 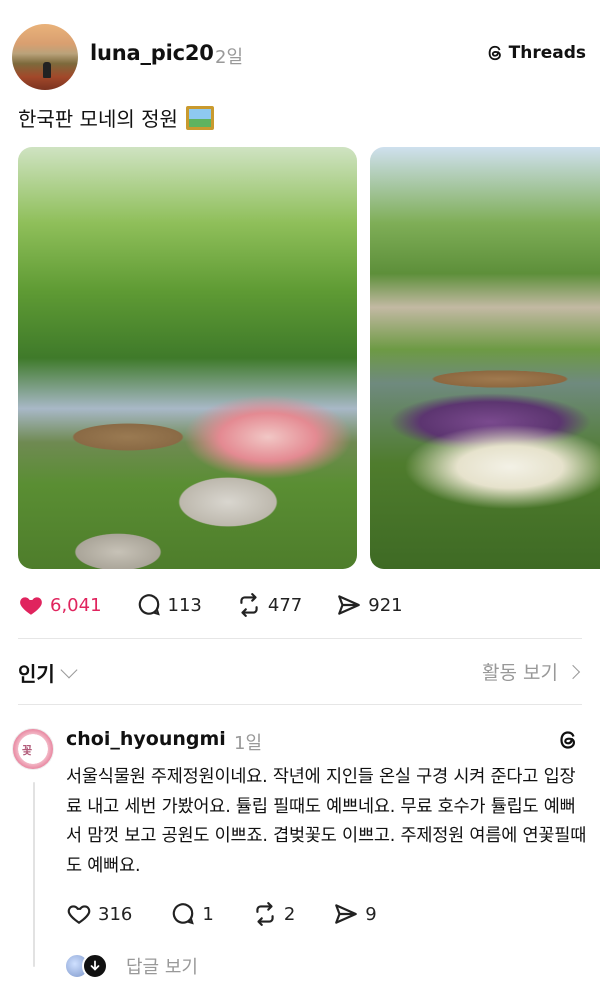 I want to click on replier-avatar, so click(x=95, y=966).